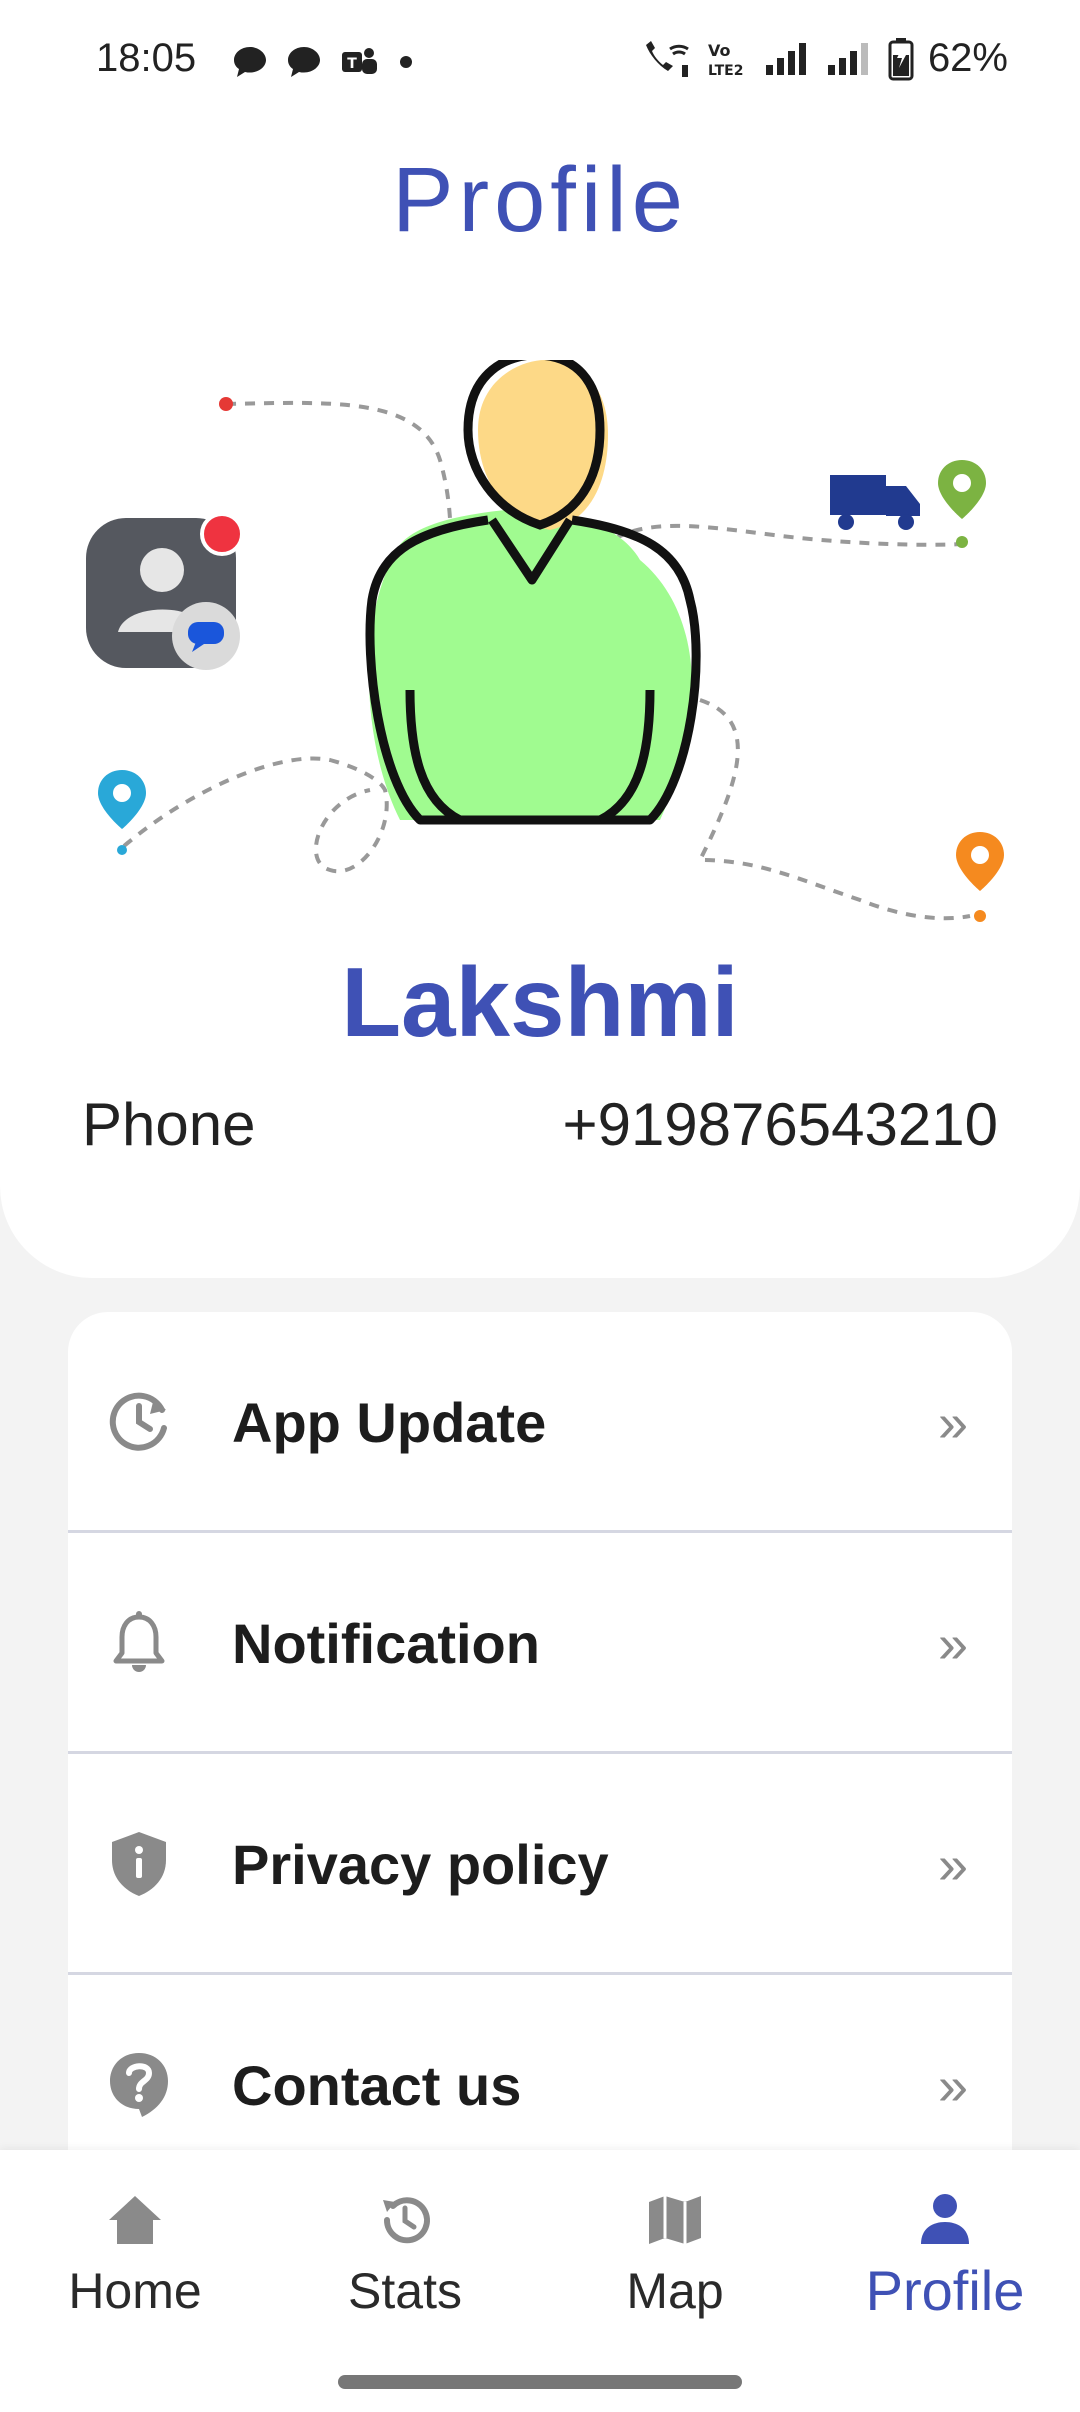 Image resolution: width=1080 pixels, height=2412 pixels. Describe the element at coordinates (725, 71) in the screenshot. I see `svg-text: LTE2` at that location.